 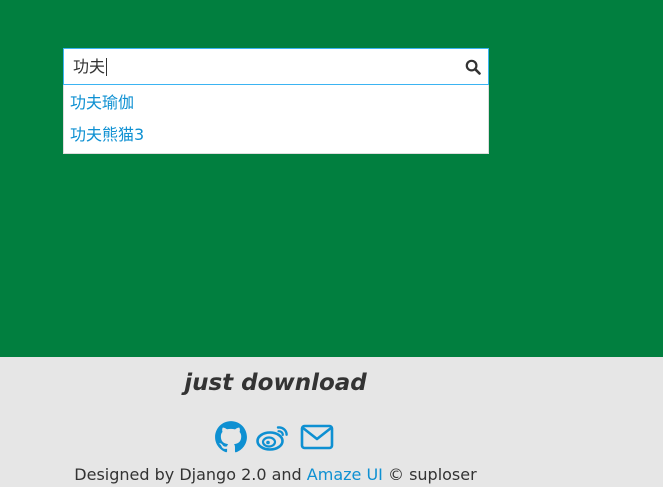 What do you see at coordinates (429, 474) in the screenshot?
I see `credit-suffix: © suploser` at bounding box center [429, 474].